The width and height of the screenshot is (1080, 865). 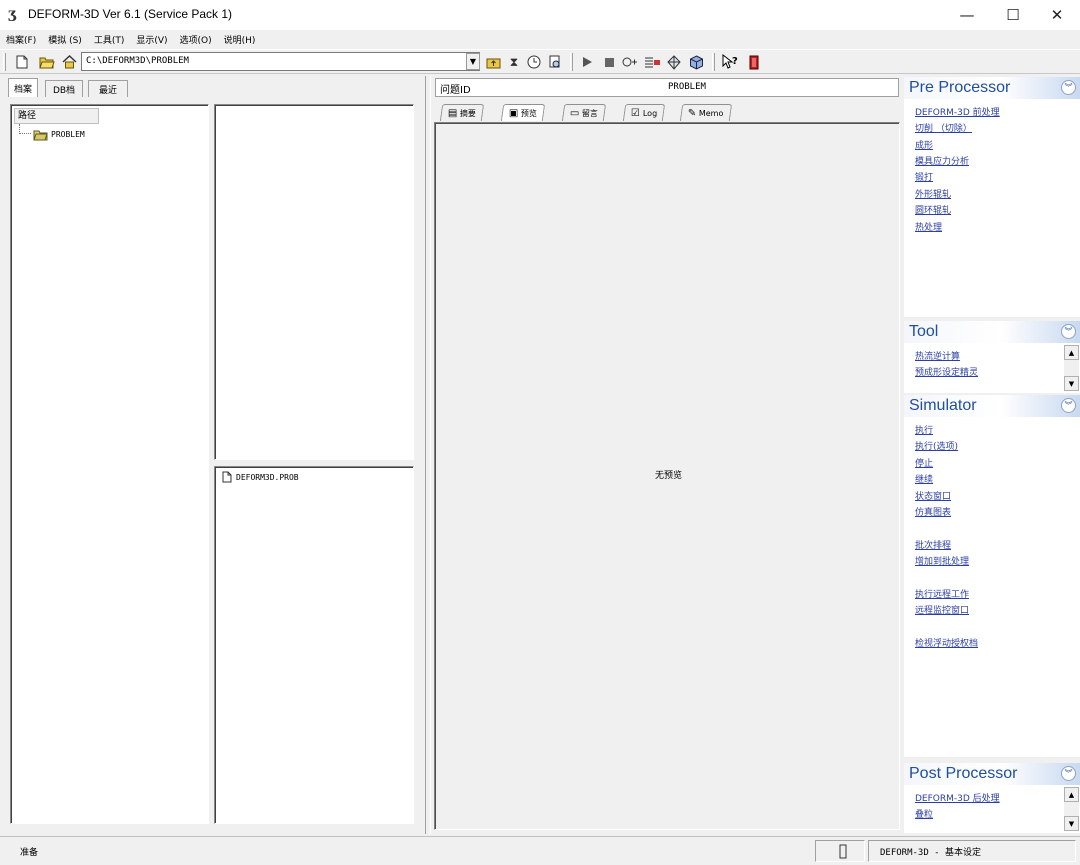 What do you see at coordinates (196, 39) in the screenshot?
I see `menu-options: 选项(O)` at bounding box center [196, 39].